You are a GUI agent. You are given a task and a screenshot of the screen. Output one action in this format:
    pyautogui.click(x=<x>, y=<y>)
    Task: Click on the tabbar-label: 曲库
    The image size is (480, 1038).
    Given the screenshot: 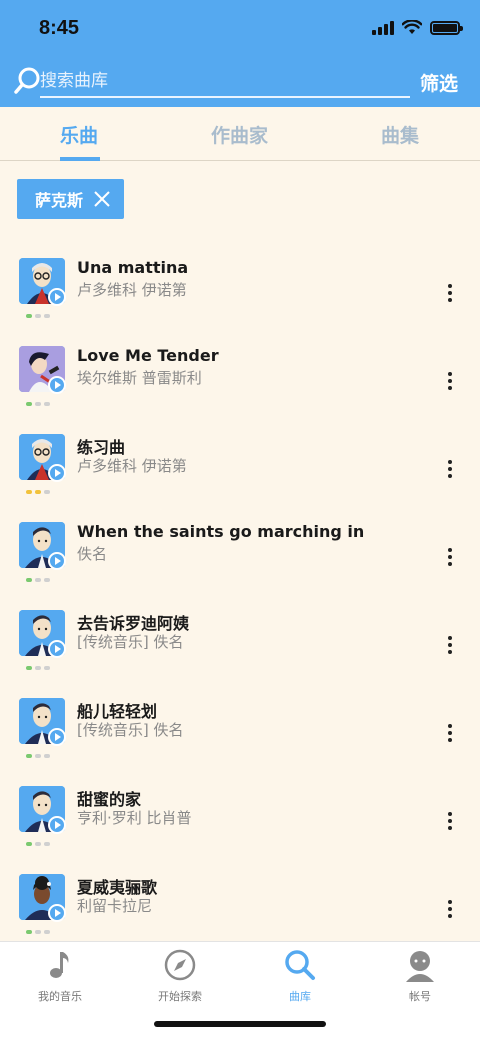 What is the action you would take?
    pyautogui.click(x=300, y=996)
    